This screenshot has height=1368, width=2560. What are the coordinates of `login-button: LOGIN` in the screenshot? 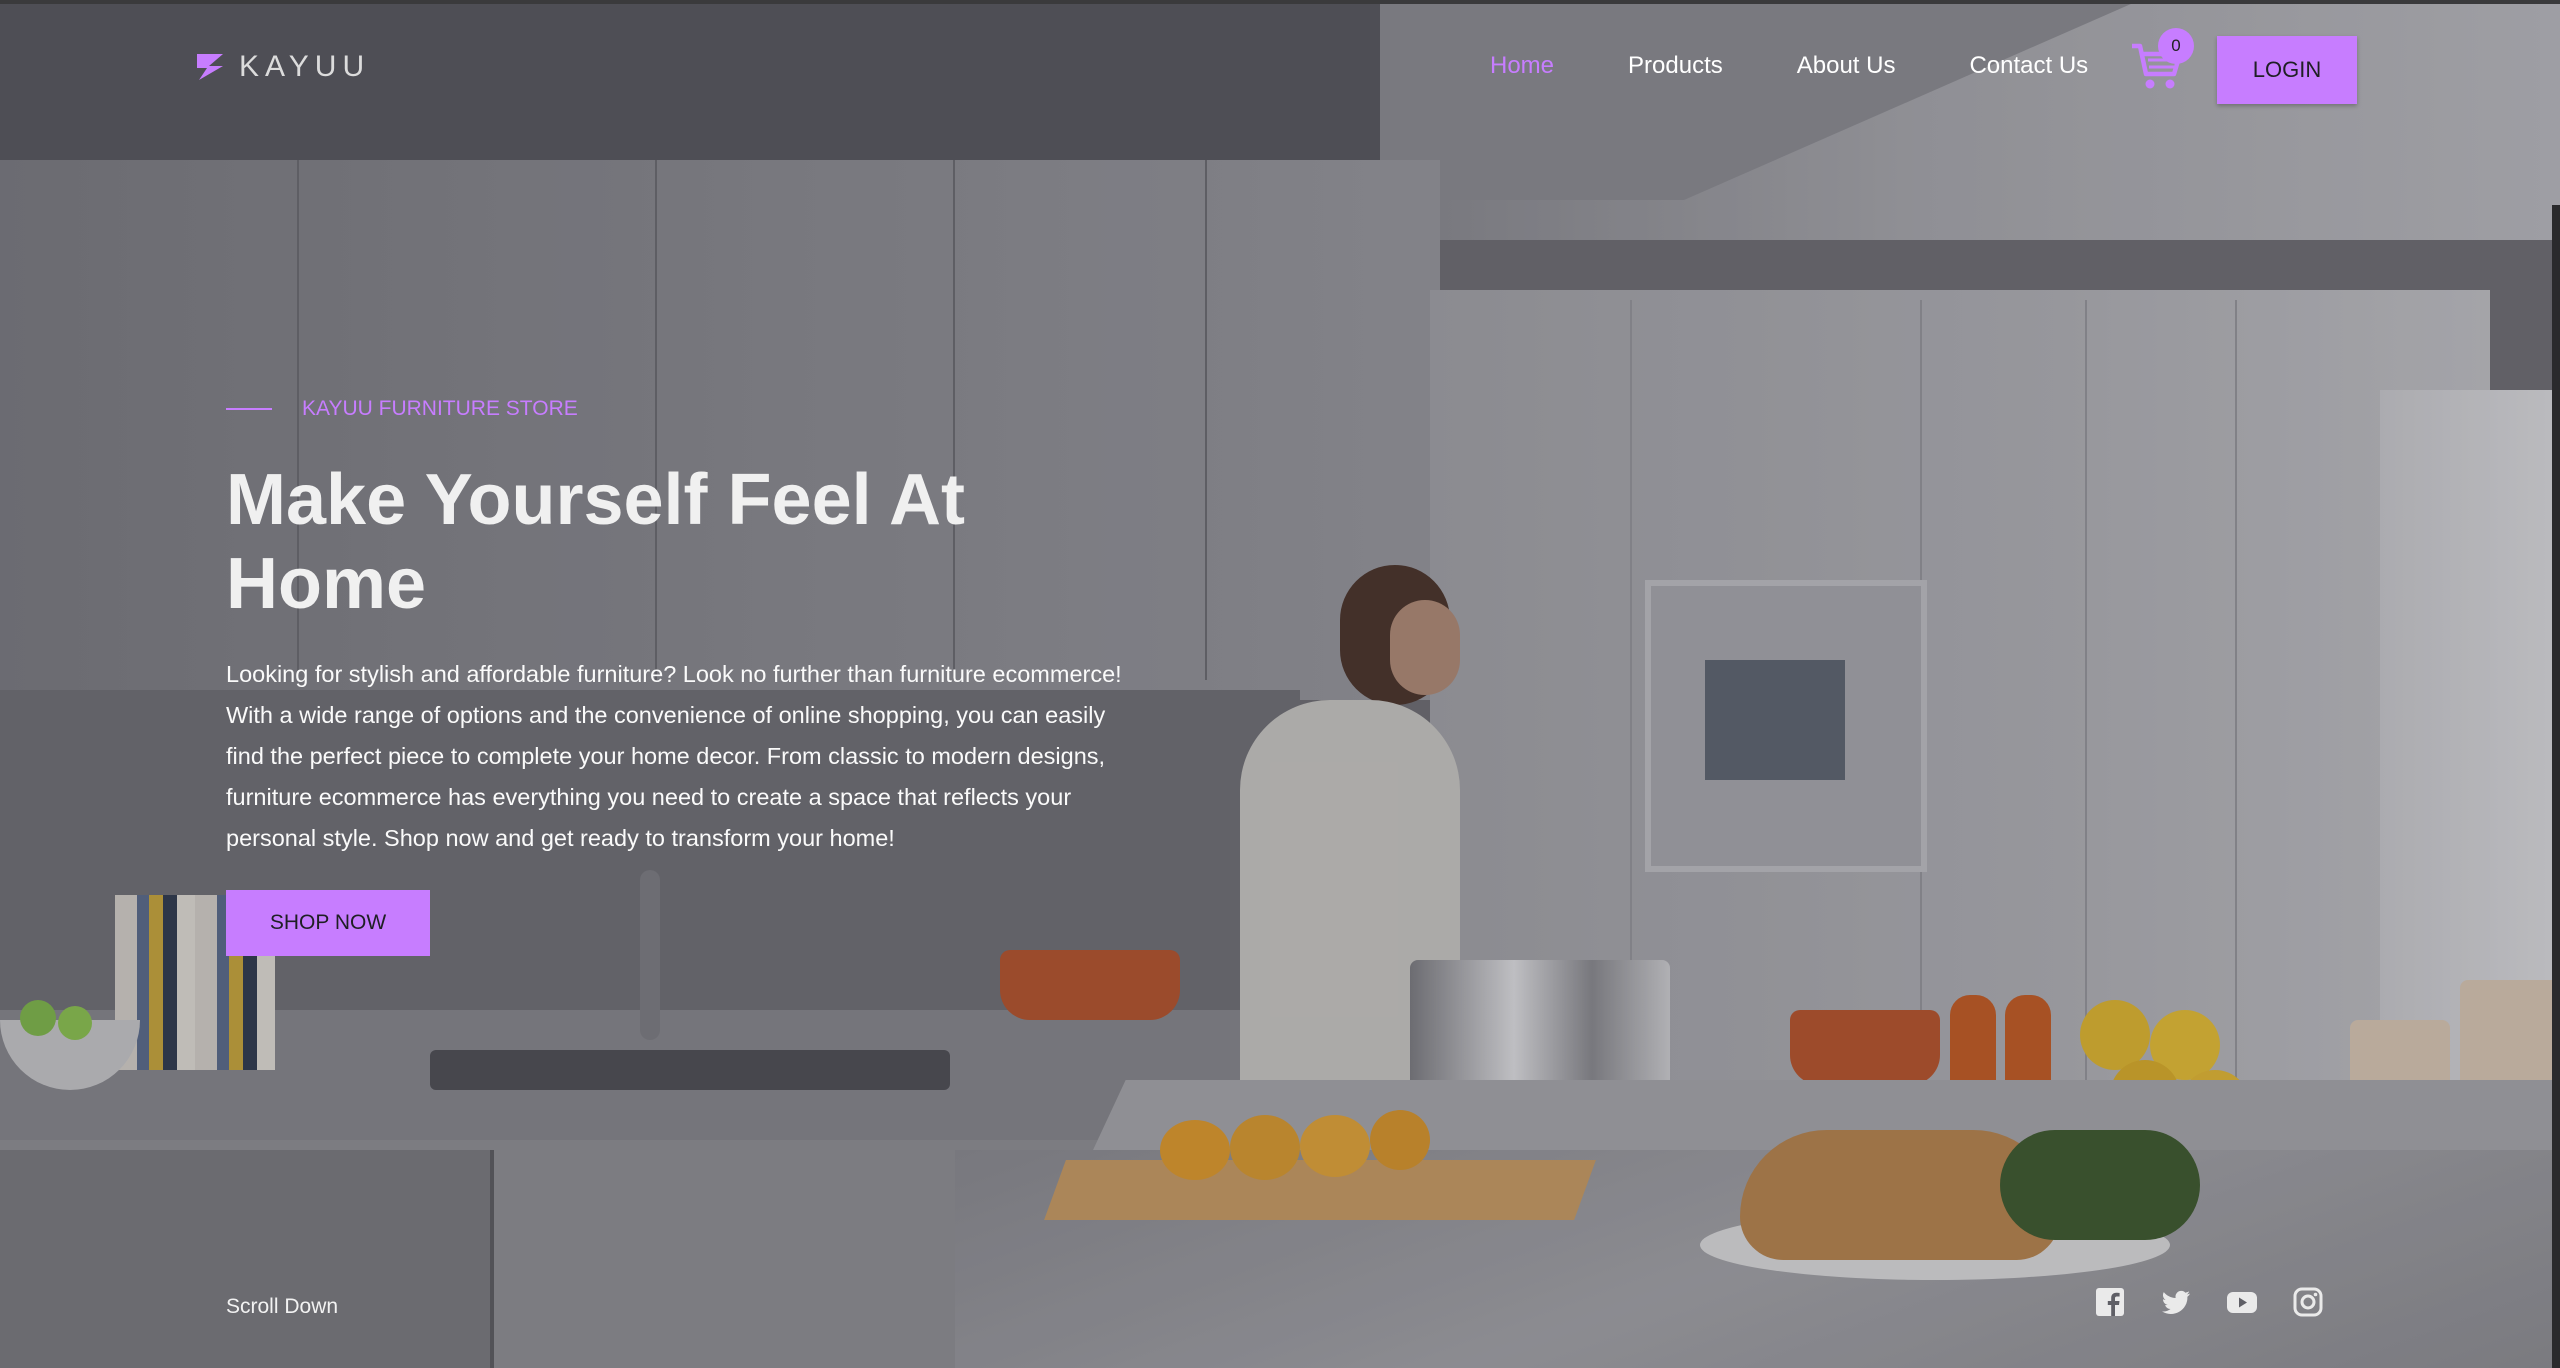 It's located at (2287, 70).